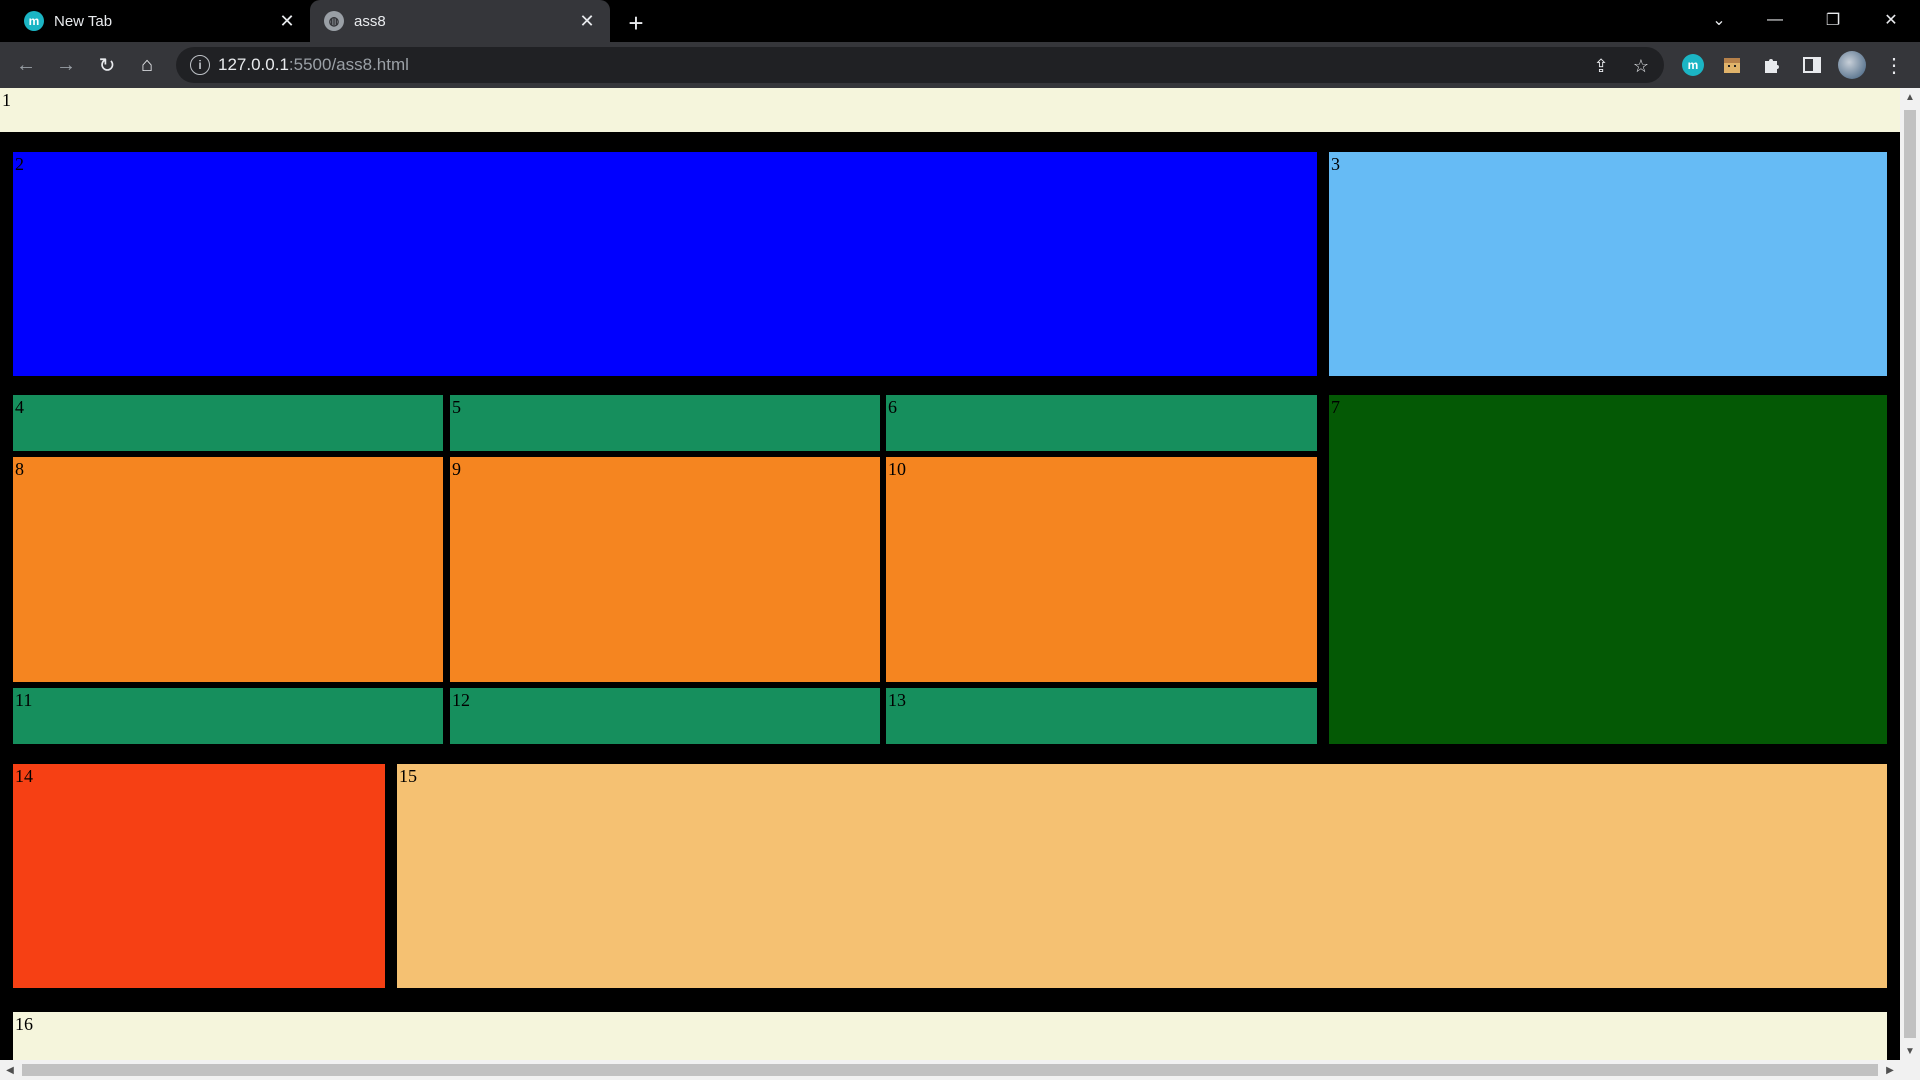  I want to click on box-label: 10, so click(897, 469).